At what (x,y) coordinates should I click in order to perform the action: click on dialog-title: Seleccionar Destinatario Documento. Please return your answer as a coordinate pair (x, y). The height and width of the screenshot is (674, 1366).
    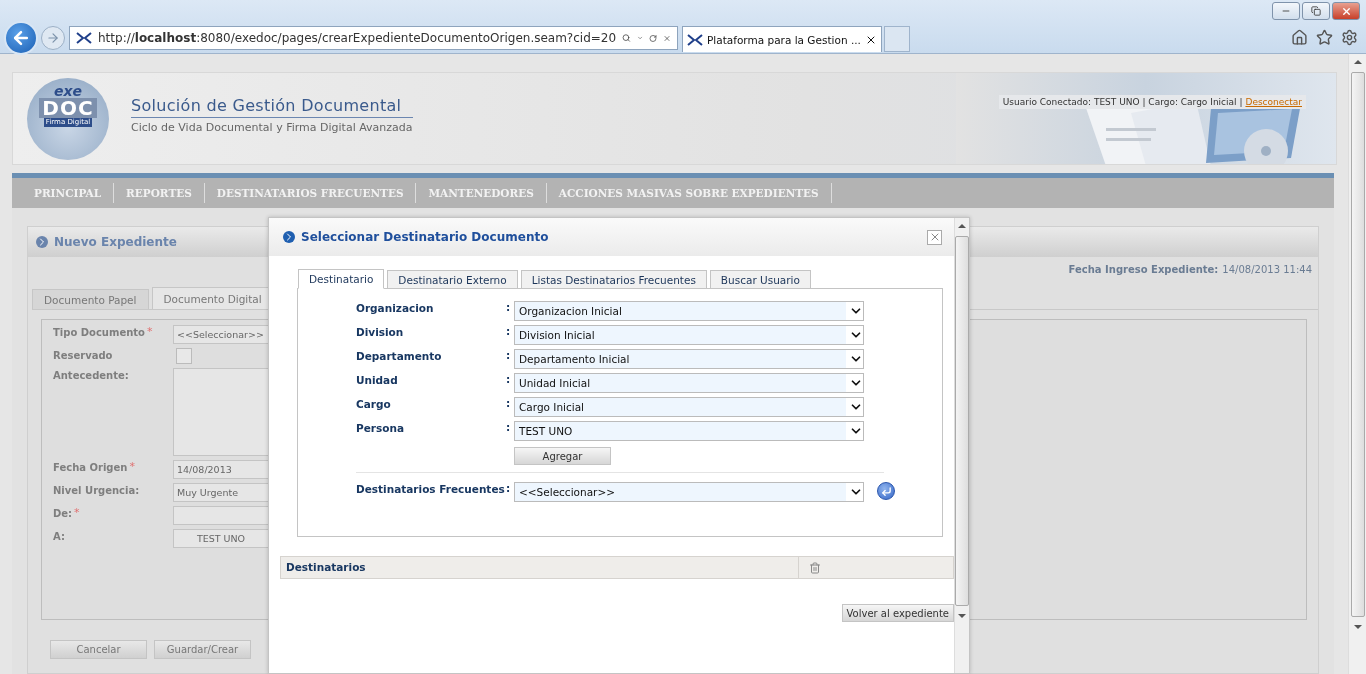
    Looking at the image, I should click on (425, 237).